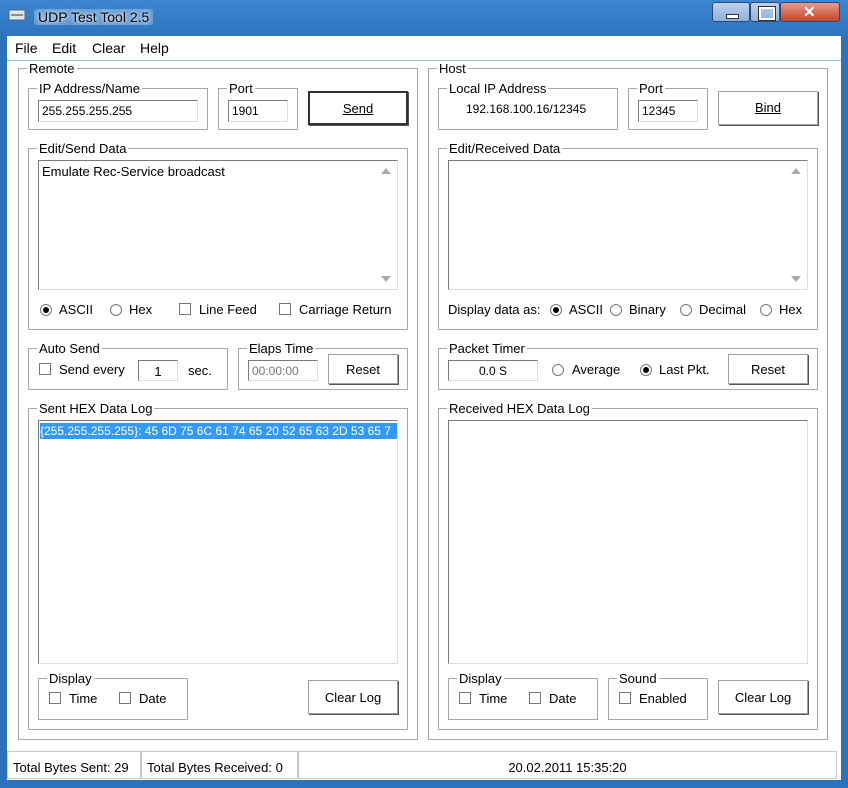 The width and height of the screenshot is (848, 788). I want to click on send-every-input: 1, so click(158, 370).